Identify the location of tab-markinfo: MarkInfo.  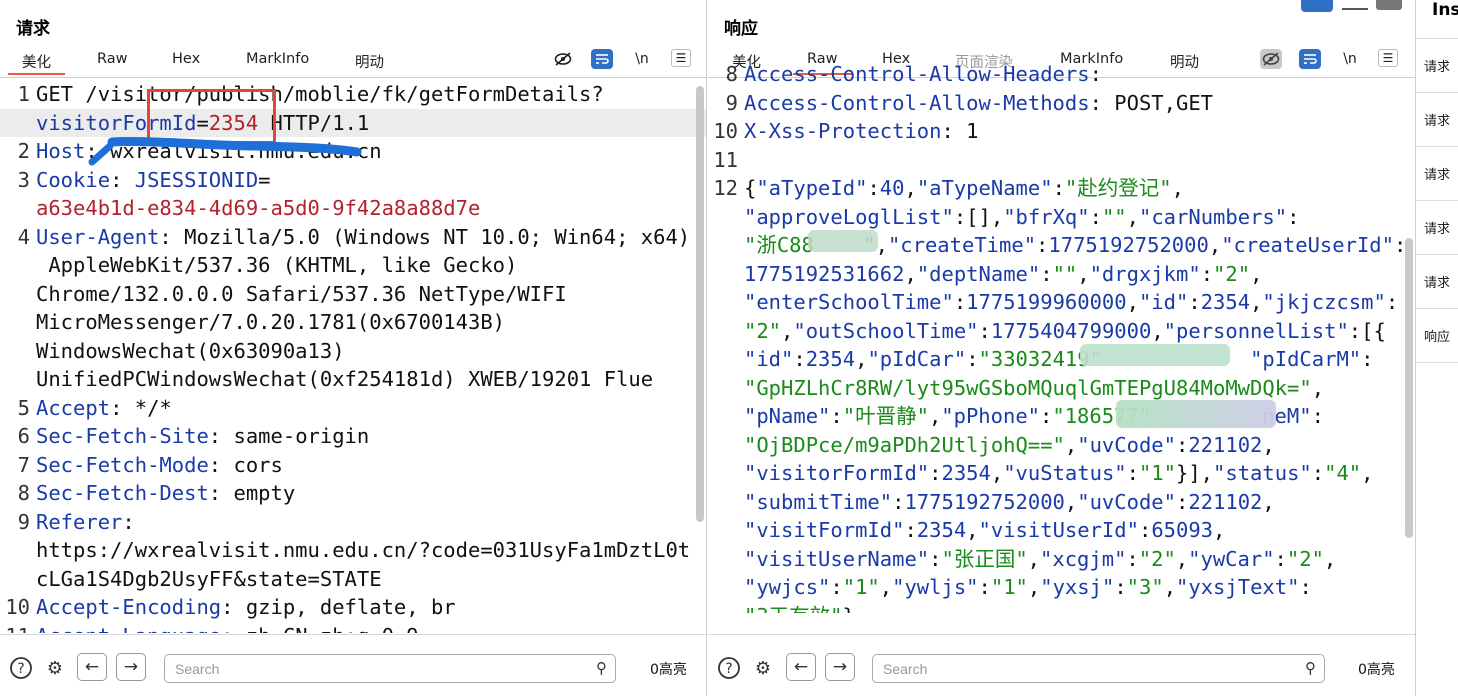
(277, 59).